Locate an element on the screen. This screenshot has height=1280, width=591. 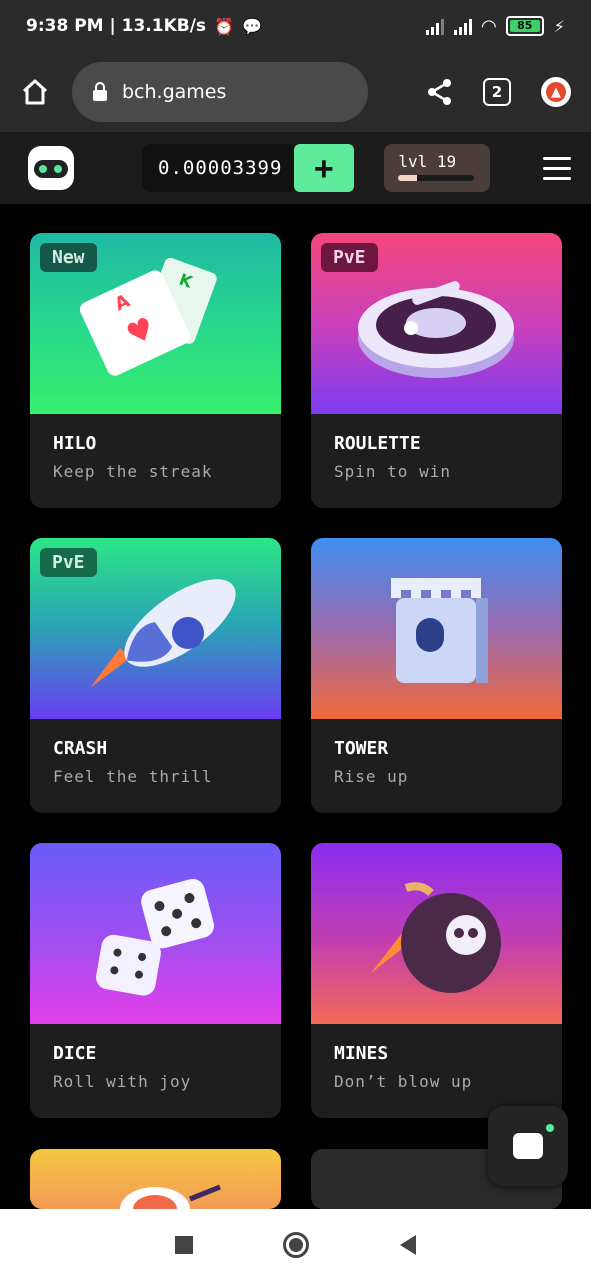
browser-toolbar: bch.games 2 ▲ is located at coordinates (295, 92).